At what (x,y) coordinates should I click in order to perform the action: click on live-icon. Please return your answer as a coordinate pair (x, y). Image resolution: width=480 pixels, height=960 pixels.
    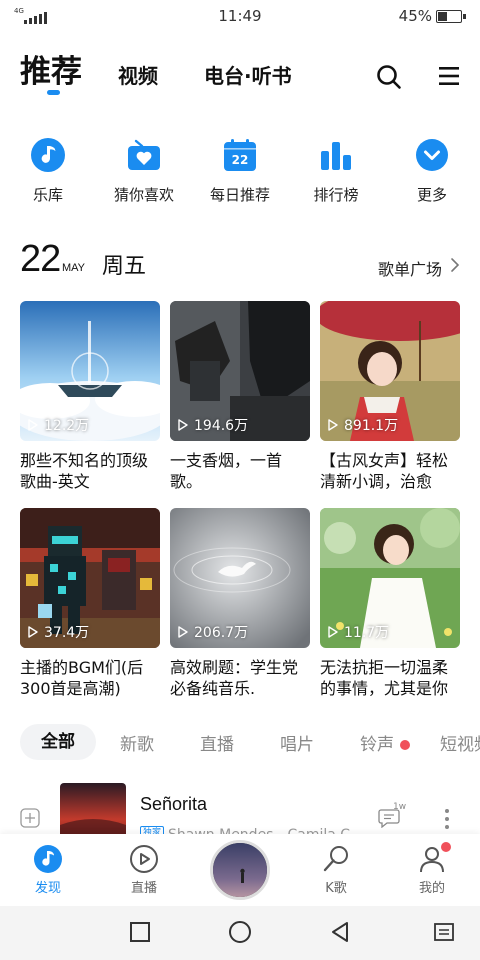
    Looking at the image, I should click on (144, 859).